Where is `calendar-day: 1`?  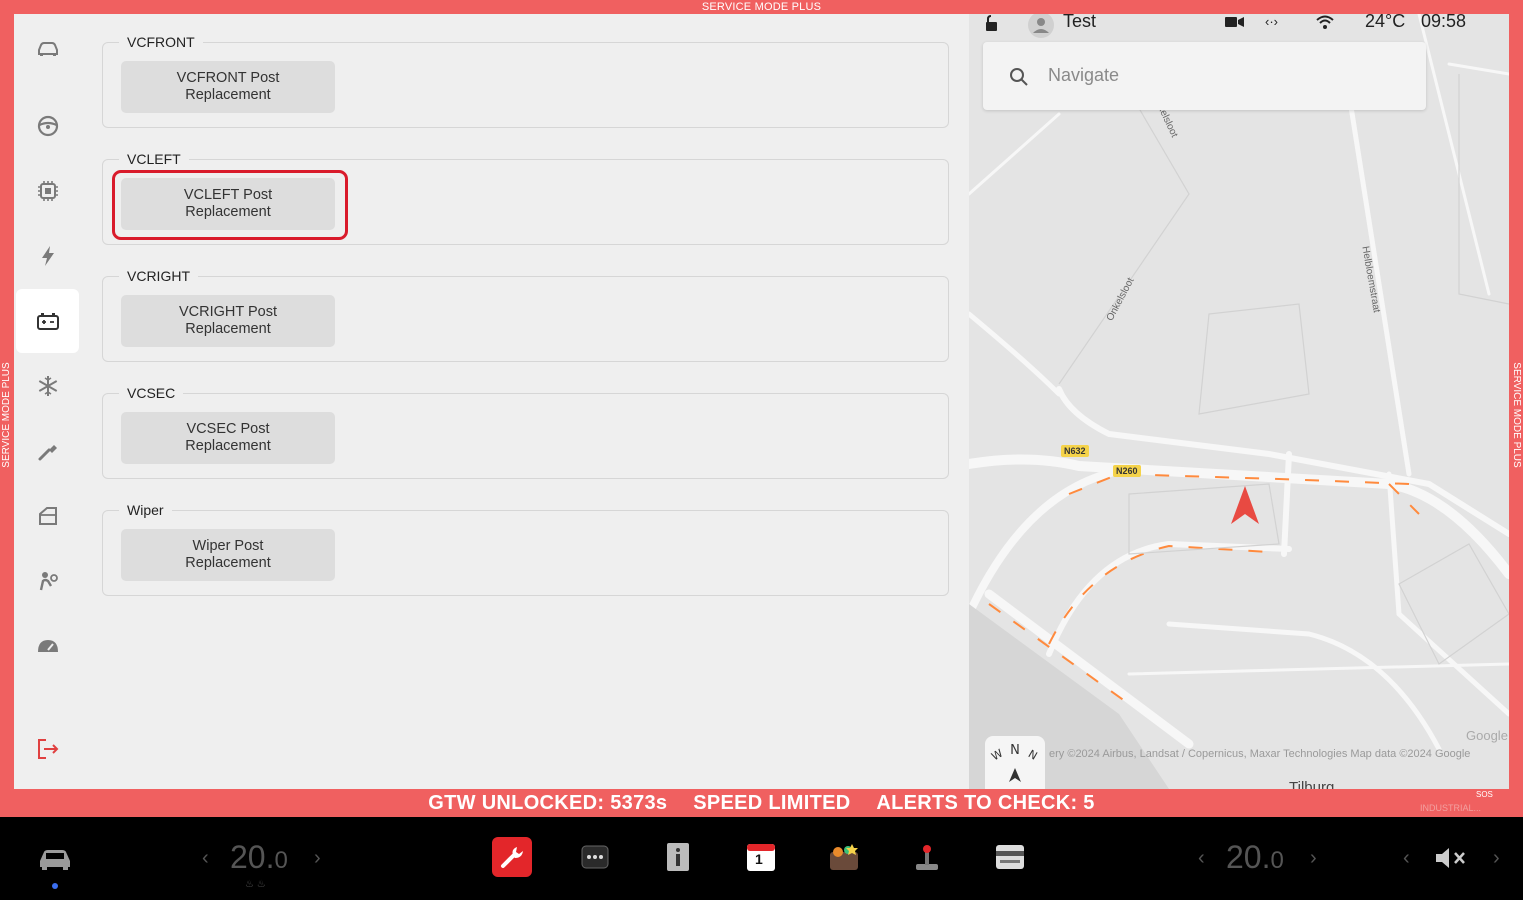
calendar-day: 1 is located at coordinates (759, 859).